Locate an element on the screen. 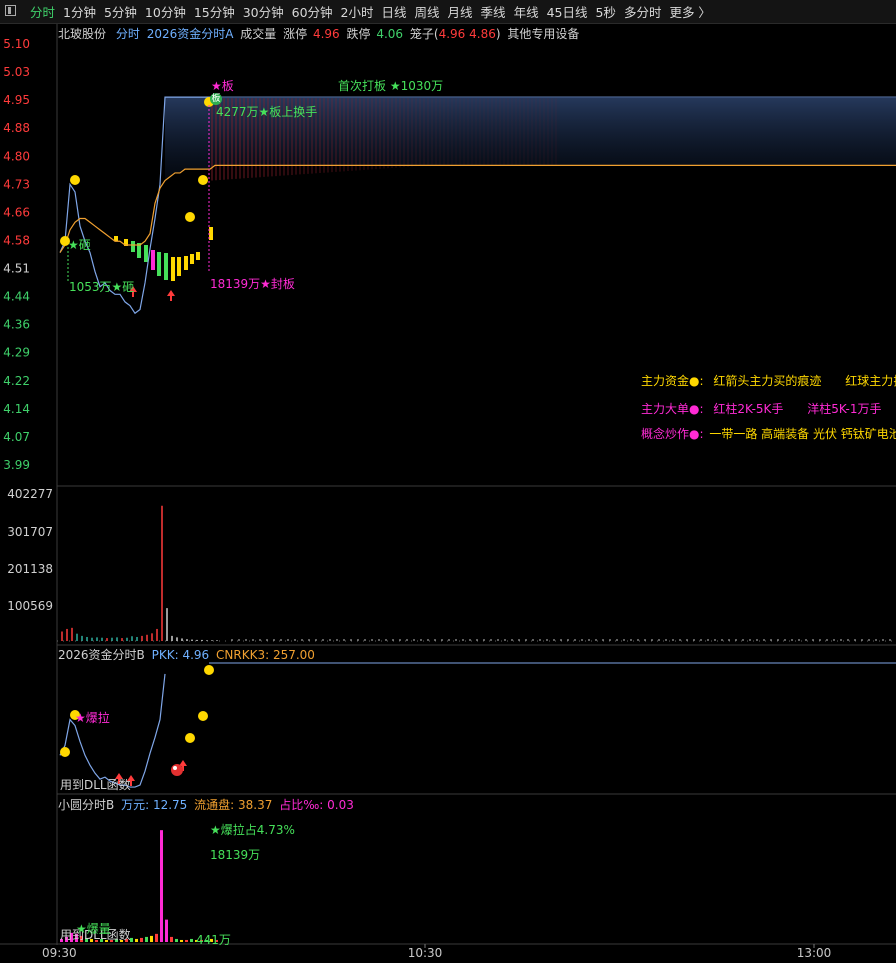 The image size is (896, 963). cnrkk-label: CNRKK3: is located at coordinates (243, 655).